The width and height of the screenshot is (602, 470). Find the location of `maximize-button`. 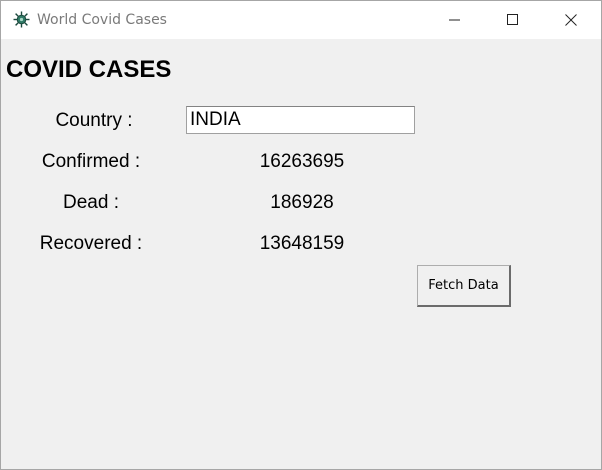

maximize-button is located at coordinates (513, 20).